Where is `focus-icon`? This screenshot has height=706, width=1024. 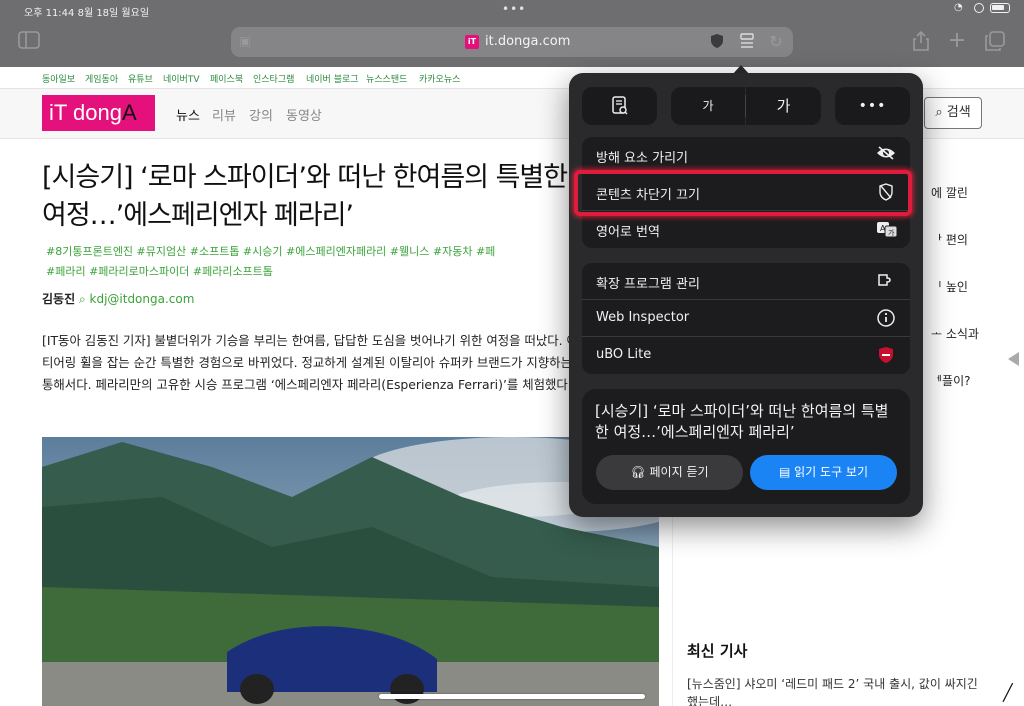 focus-icon is located at coordinates (979, 8).